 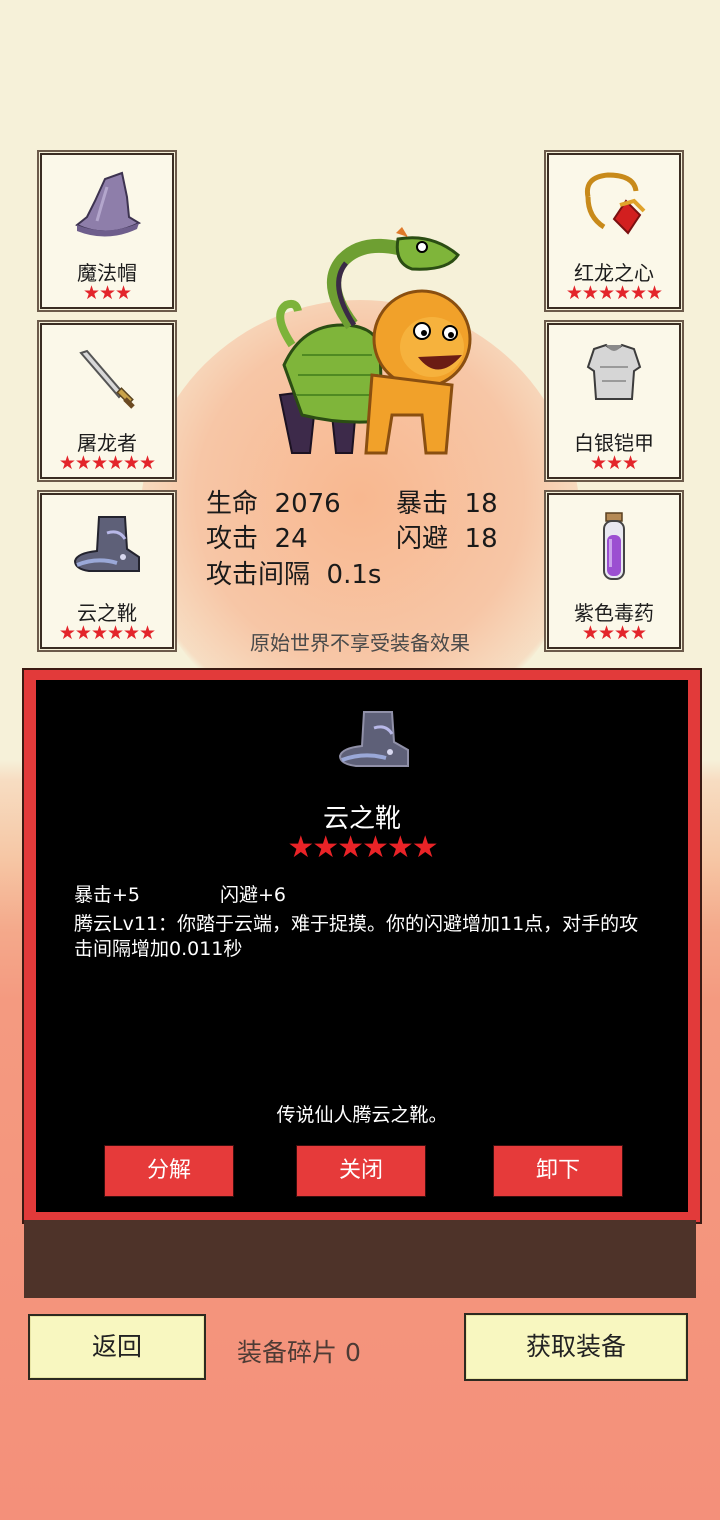 I want to click on stat-hp-label: 生命, so click(x=232, y=504).